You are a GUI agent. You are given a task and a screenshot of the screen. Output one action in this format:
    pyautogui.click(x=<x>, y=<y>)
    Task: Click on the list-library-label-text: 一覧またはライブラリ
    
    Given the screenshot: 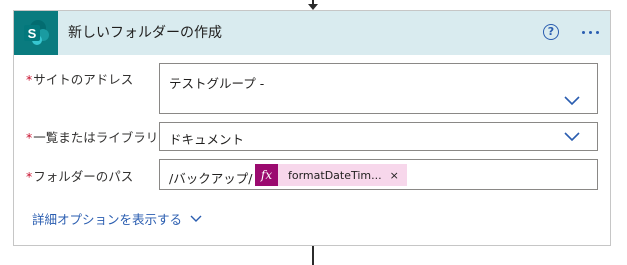 What is the action you would take?
    pyautogui.click(x=96, y=137)
    